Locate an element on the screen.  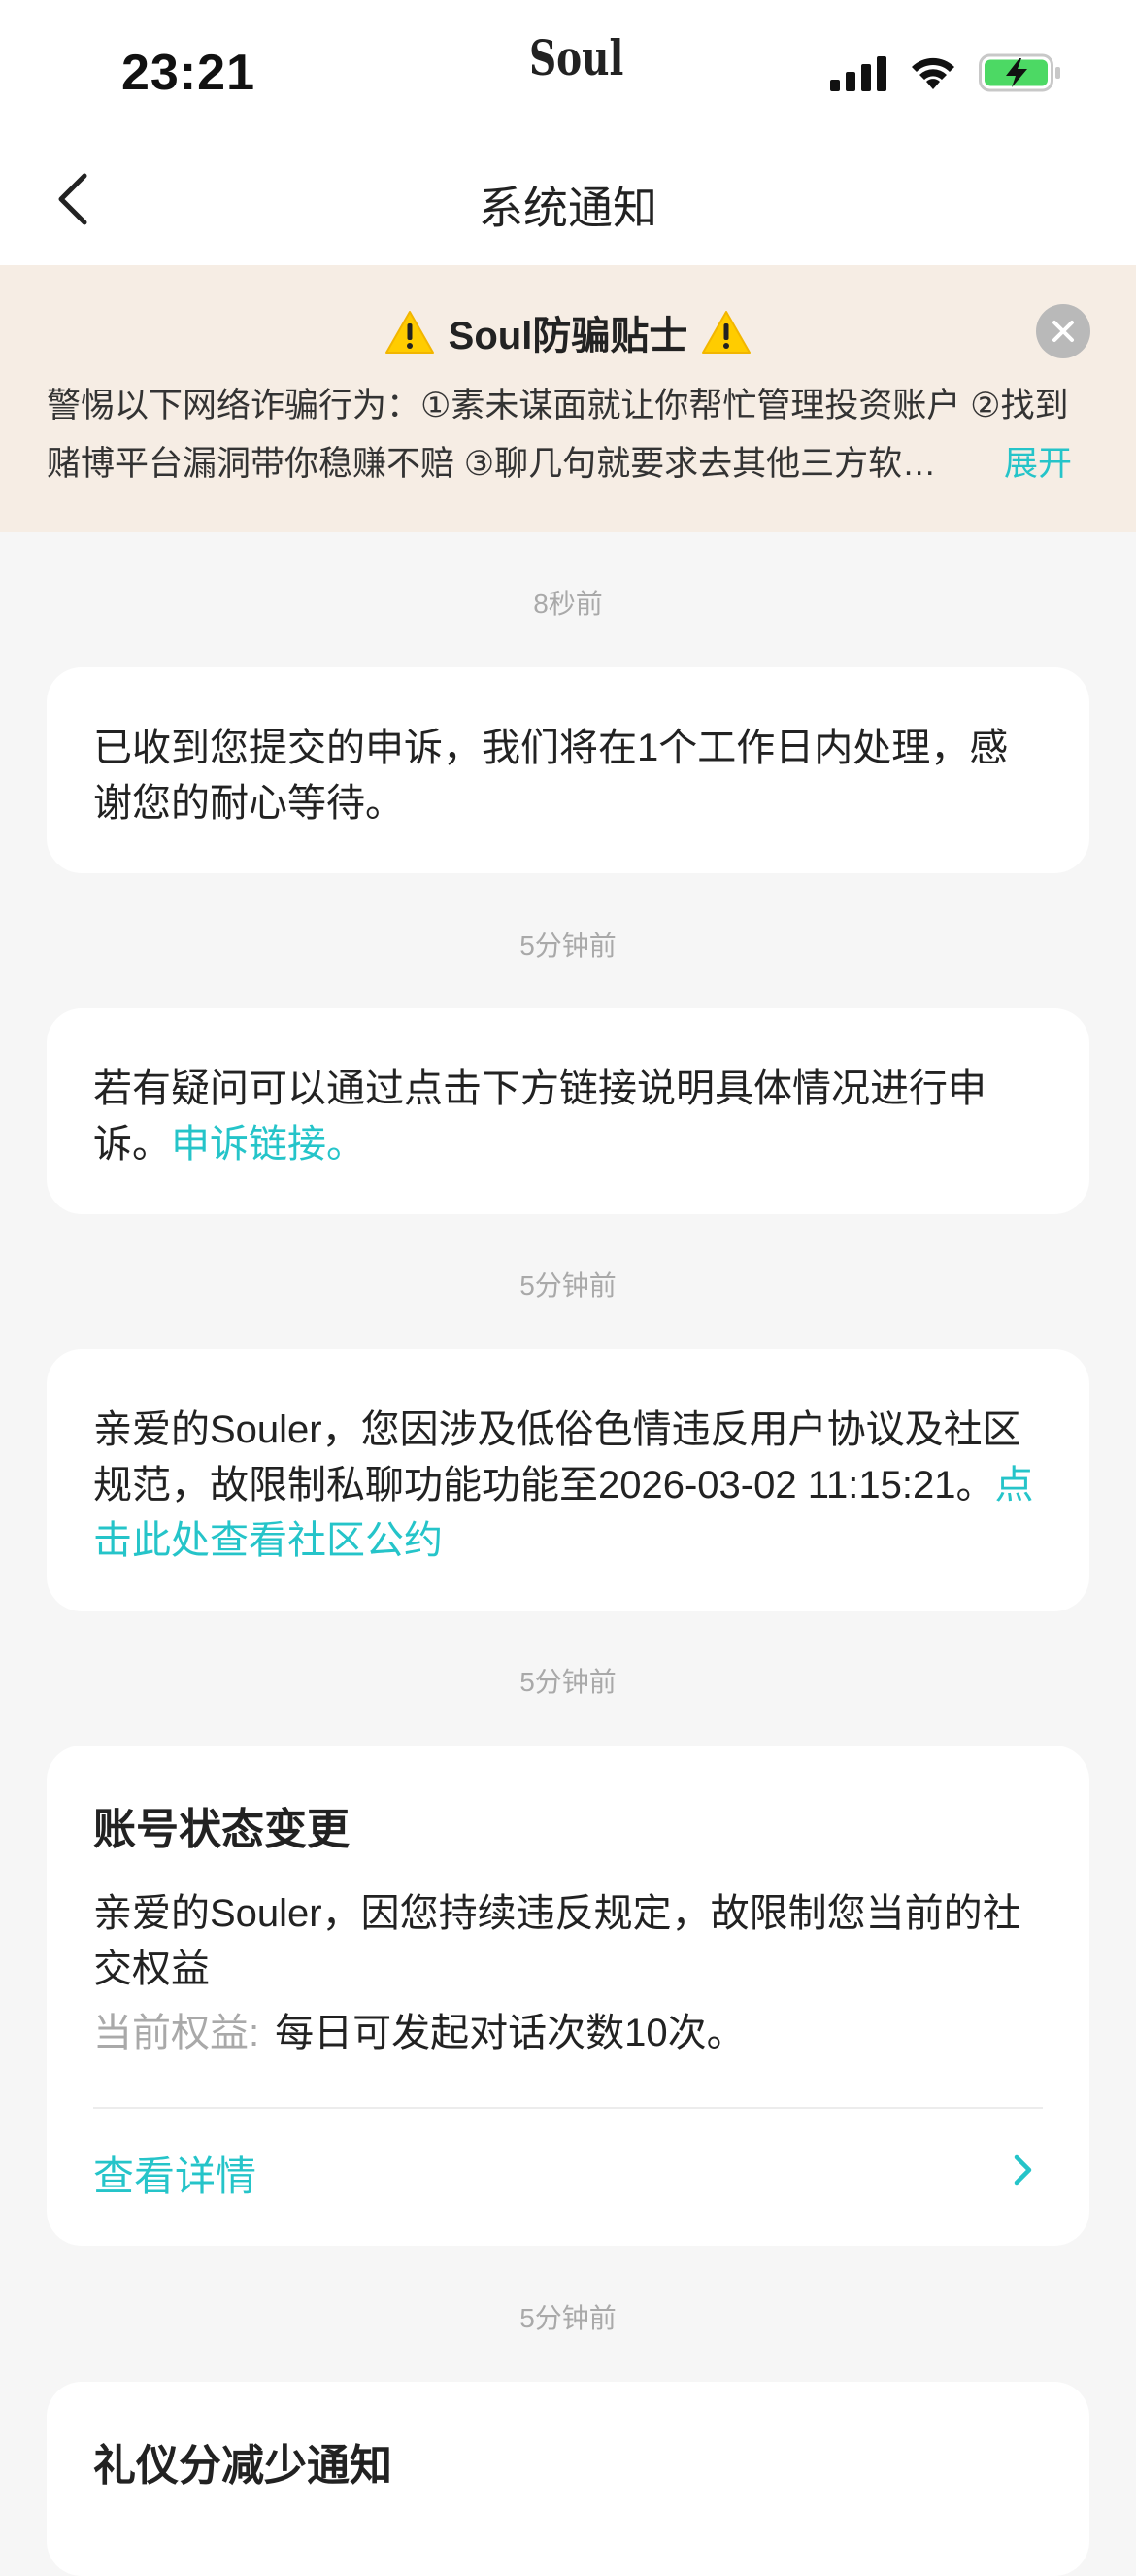
close-icon is located at coordinates (1063, 331).